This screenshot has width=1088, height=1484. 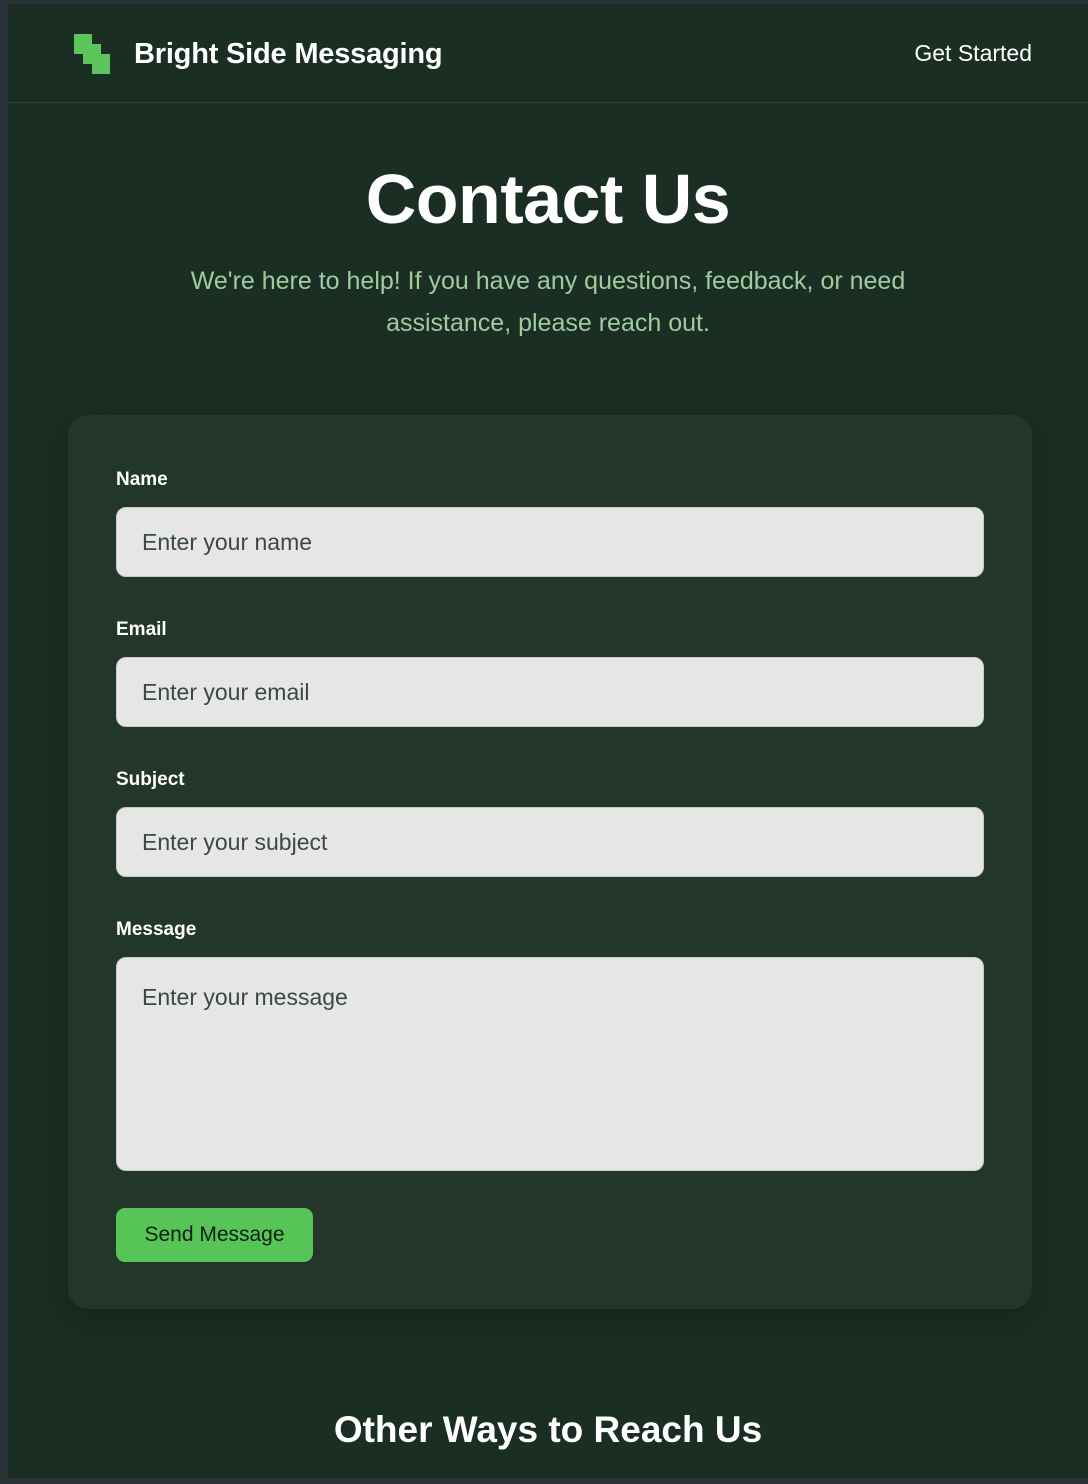 What do you see at coordinates (973, 53) in the screenshot?
I see `get-started-link: Get Started` at bounding box center [973, 53].